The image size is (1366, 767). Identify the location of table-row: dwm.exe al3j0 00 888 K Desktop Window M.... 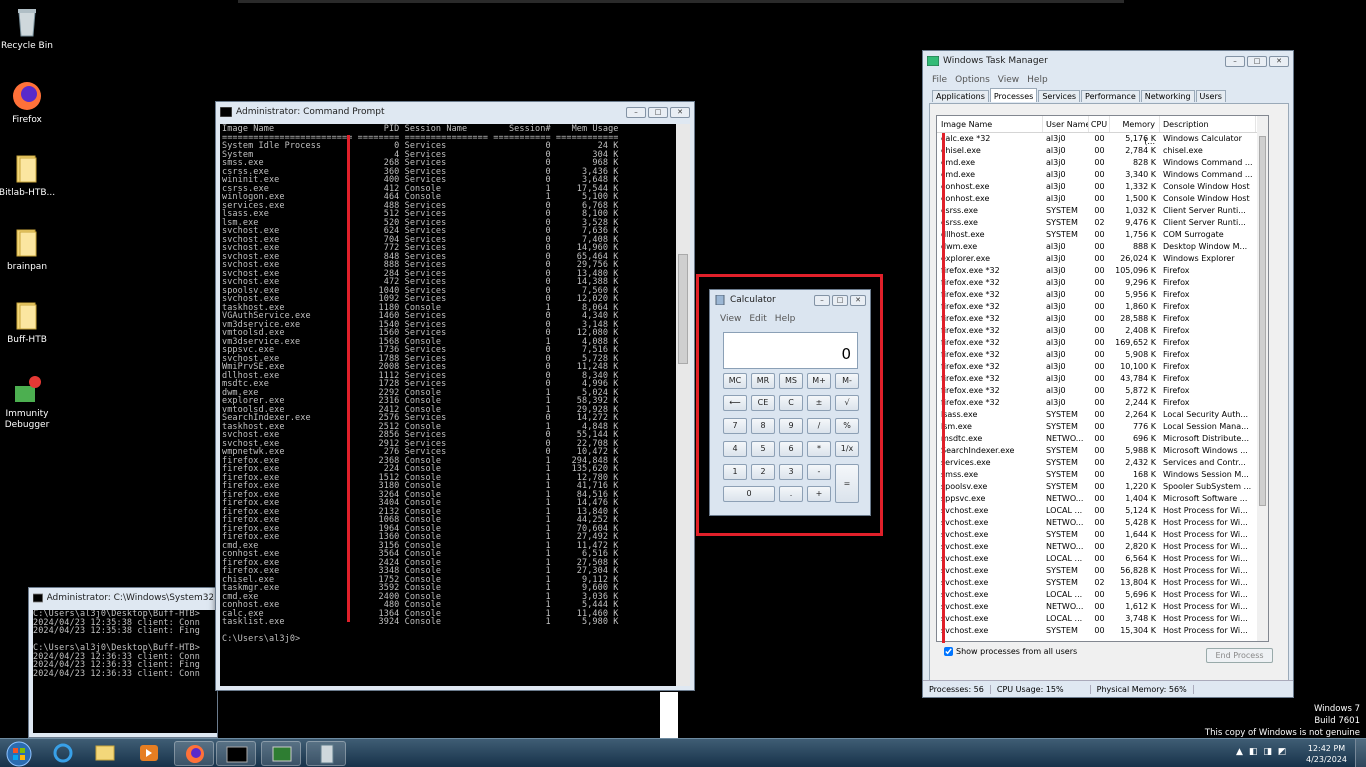
(1102, 247).